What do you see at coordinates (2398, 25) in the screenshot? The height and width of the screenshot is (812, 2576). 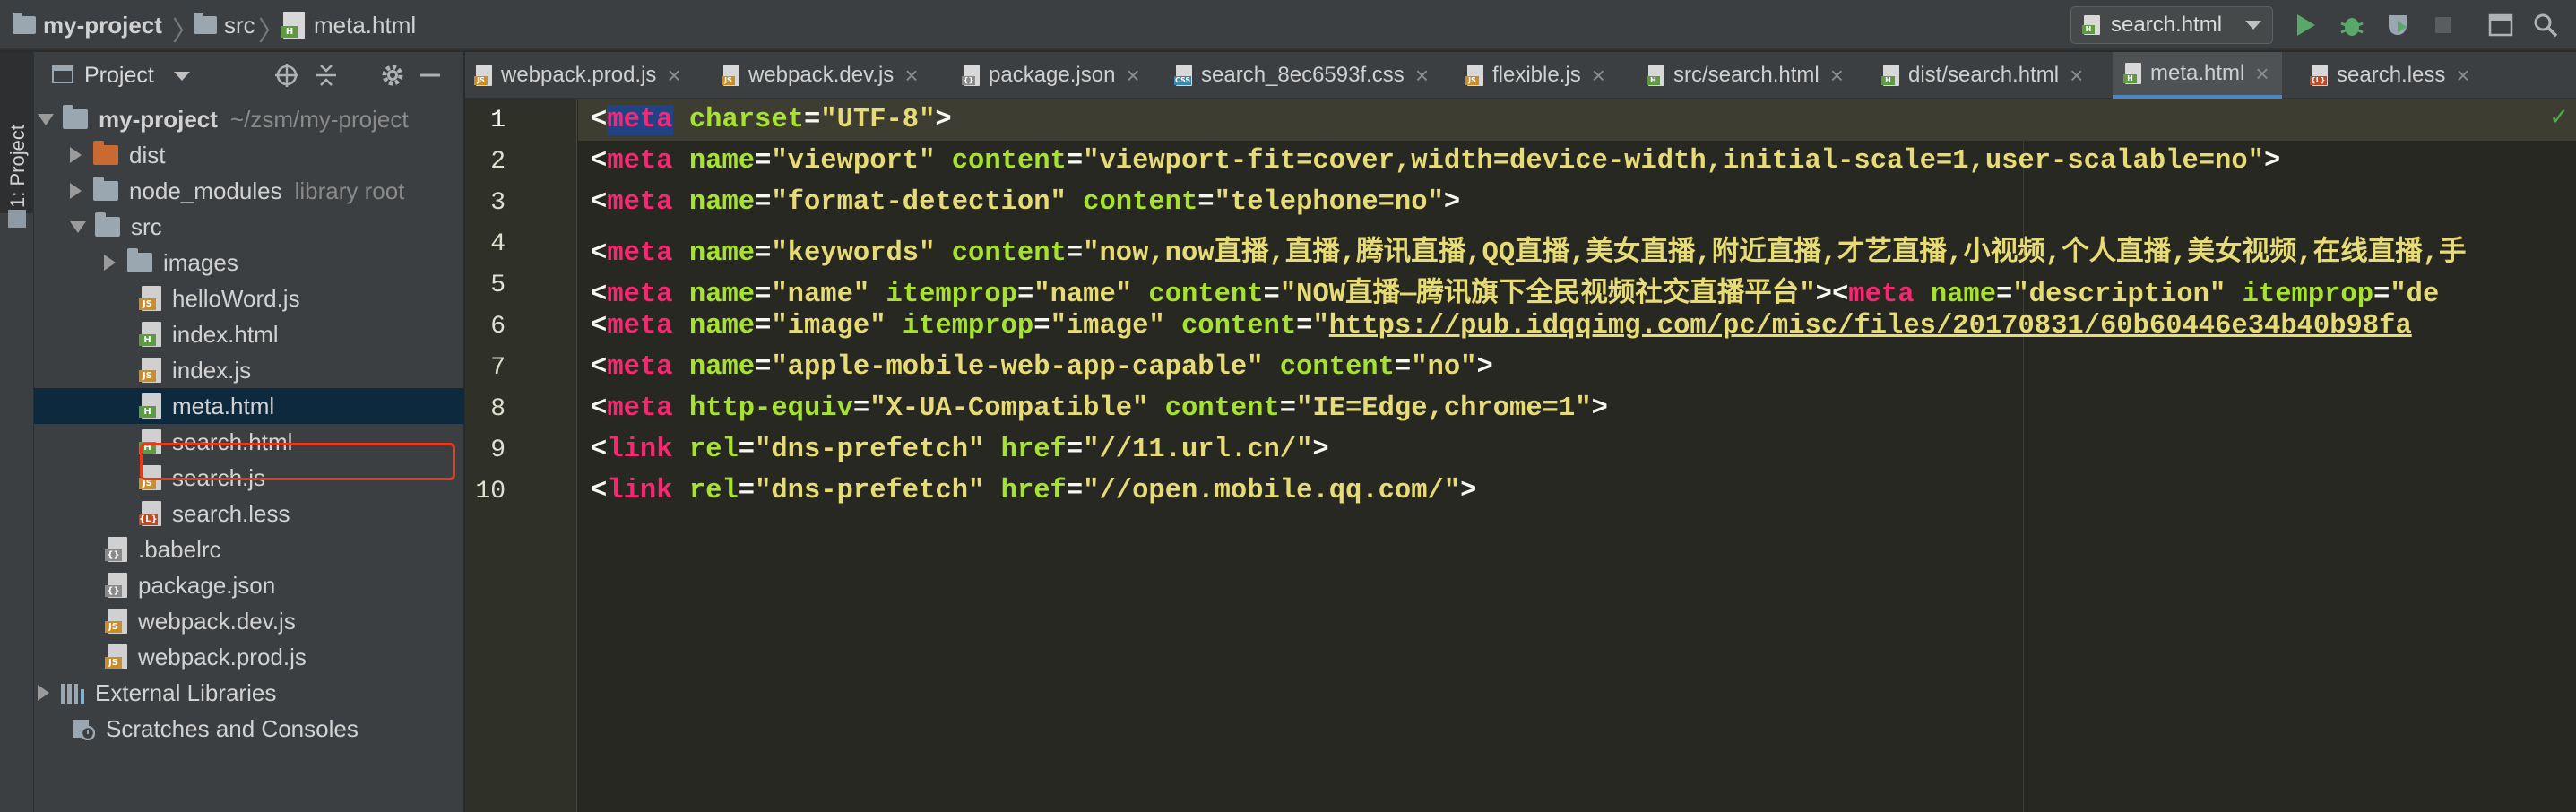 I see `run-with-coverage-button` at bounding box center [2398, 25].